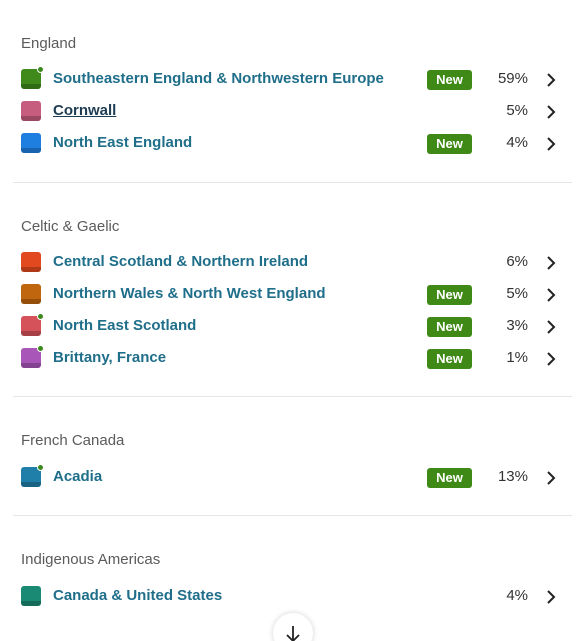  I want to click on region-name: Acadia, so click(77, 476).